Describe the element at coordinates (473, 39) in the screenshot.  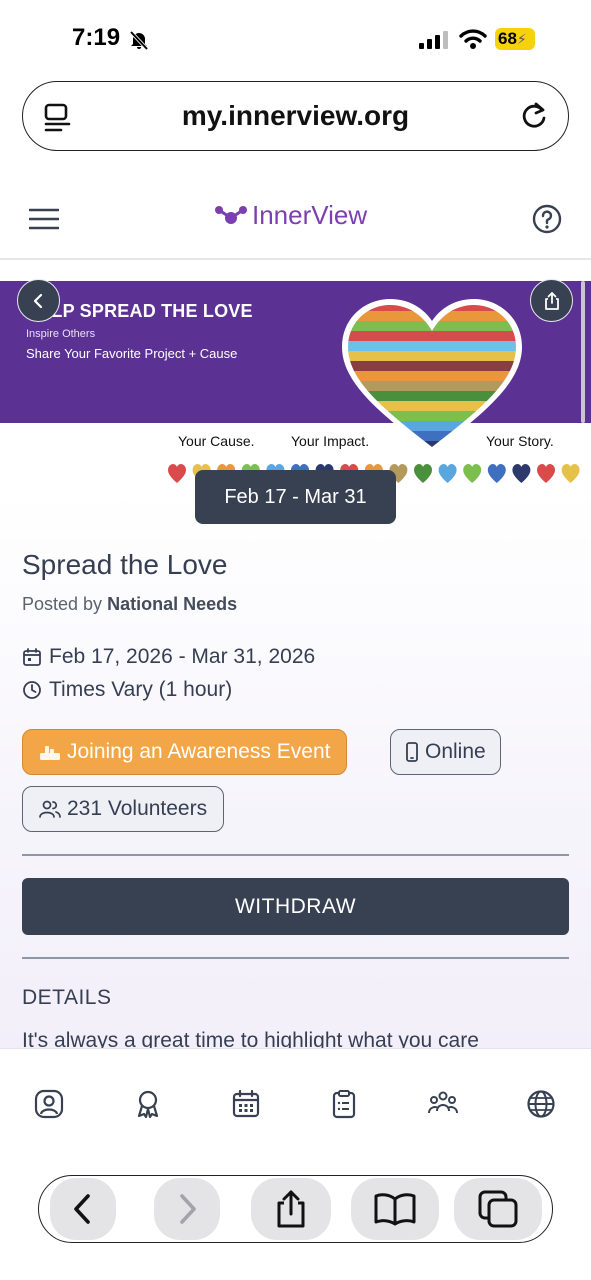
I see `wifi-icon` at that location.